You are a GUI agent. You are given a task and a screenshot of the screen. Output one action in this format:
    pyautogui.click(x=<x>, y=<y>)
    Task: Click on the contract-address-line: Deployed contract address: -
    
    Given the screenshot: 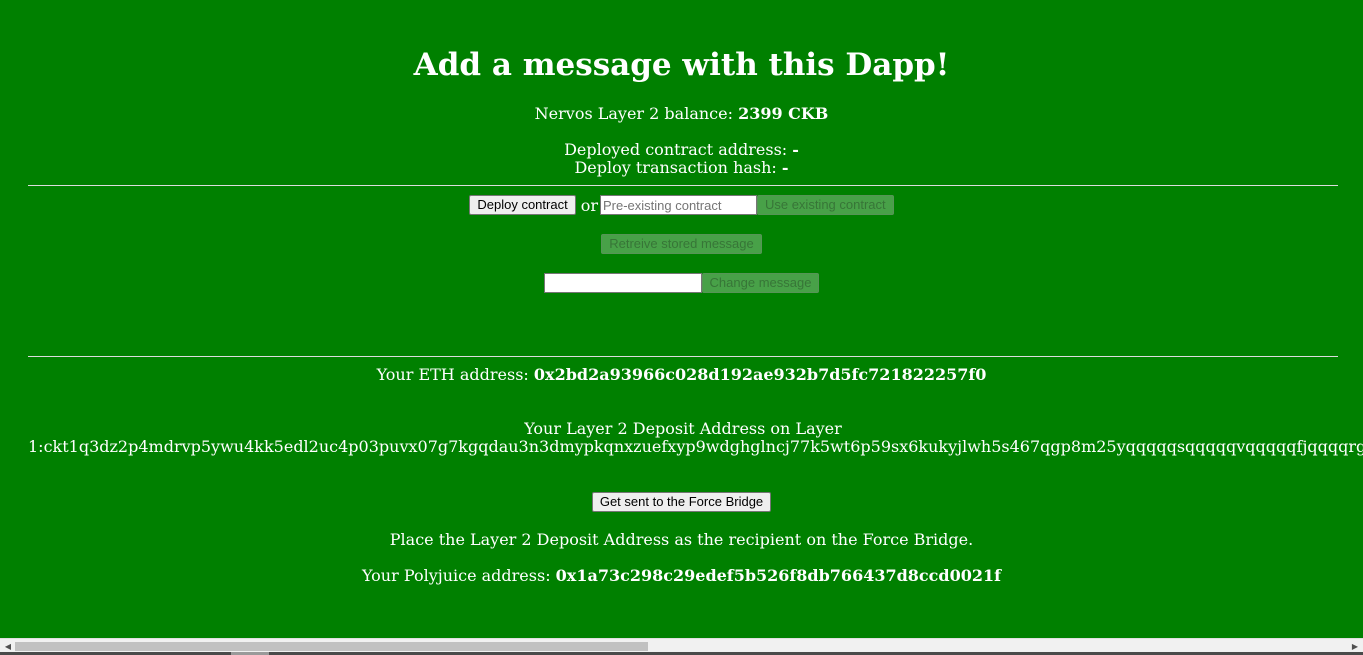 What is the action you would take?
    pyautogui.click(x=681, y=150)
    